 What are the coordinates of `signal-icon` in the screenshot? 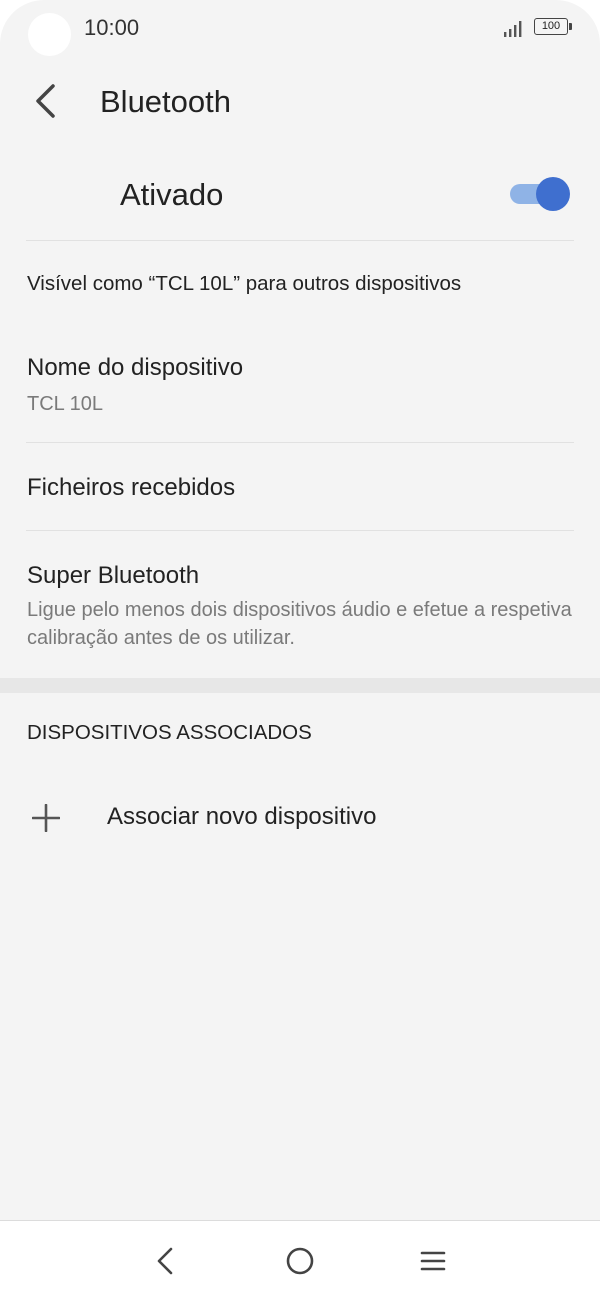 It's located at (513, 29).